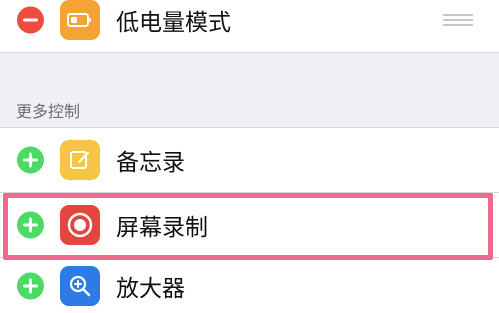  Describe the element at coordinates (173, 22) in the screenshot. I see `control-label: 低电量模式` at that location.